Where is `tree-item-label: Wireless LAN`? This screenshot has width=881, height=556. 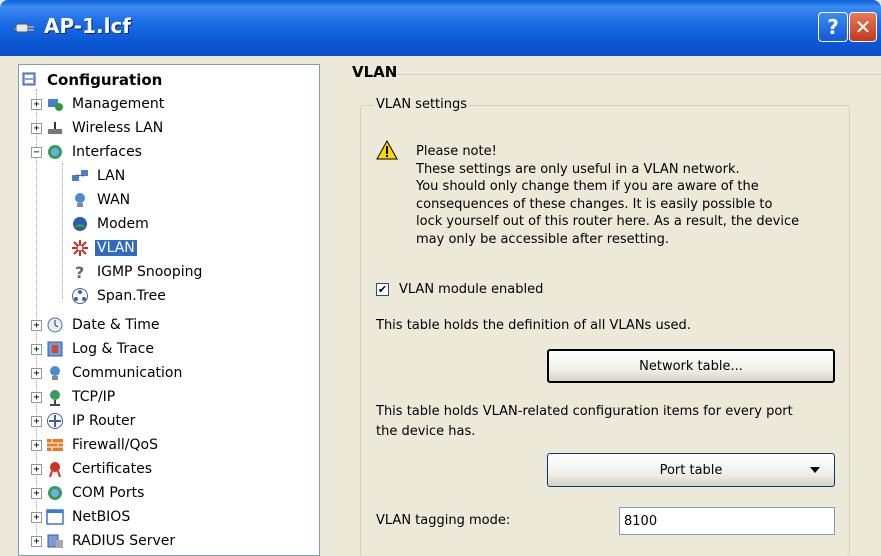
tree-item-label: Wireless LAN is located at coordinates (118, 128).